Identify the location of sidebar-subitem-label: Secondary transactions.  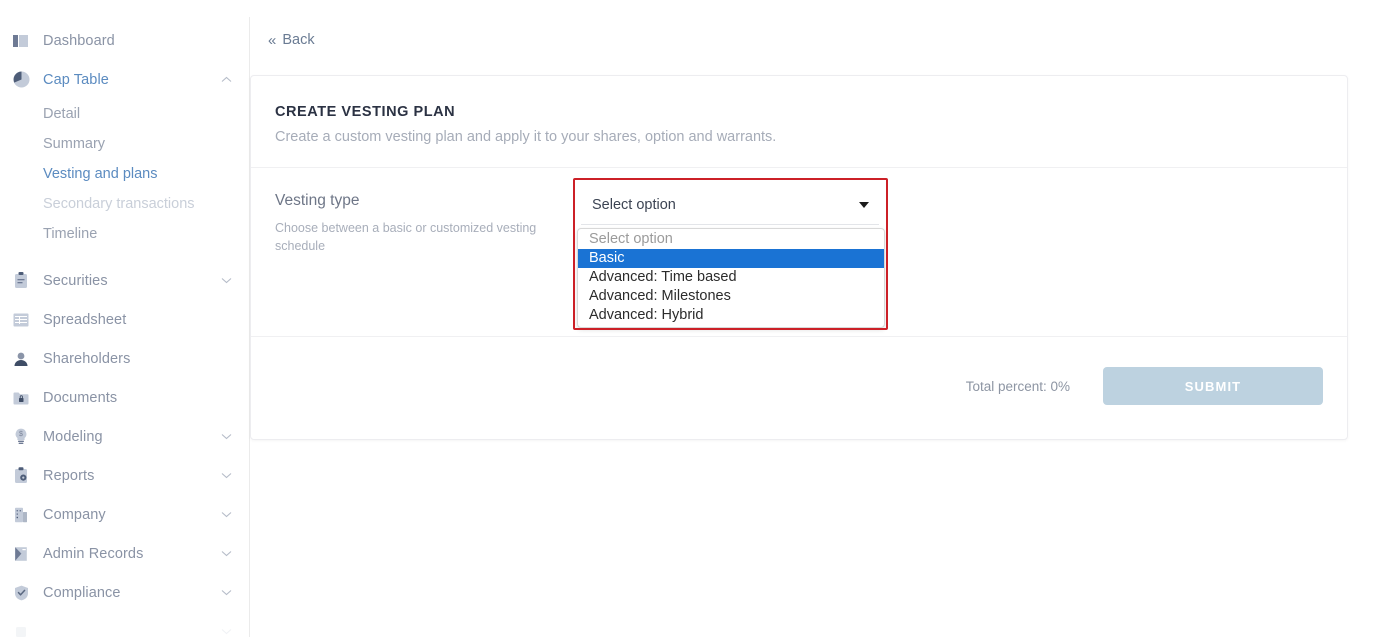
(119, 204).